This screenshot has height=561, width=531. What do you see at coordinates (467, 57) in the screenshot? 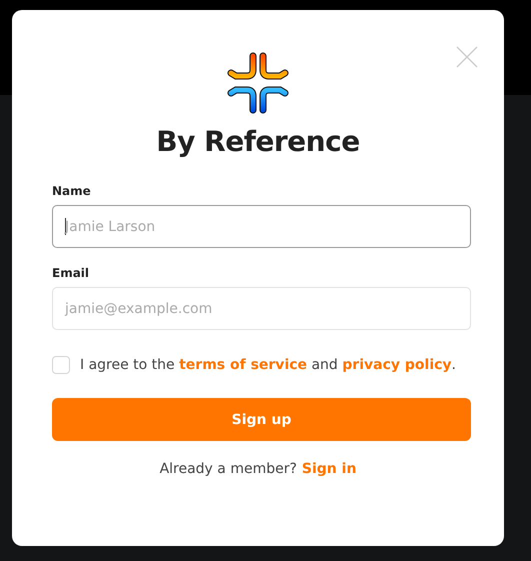
I see `close-icon` at bounding box center [467, 57].